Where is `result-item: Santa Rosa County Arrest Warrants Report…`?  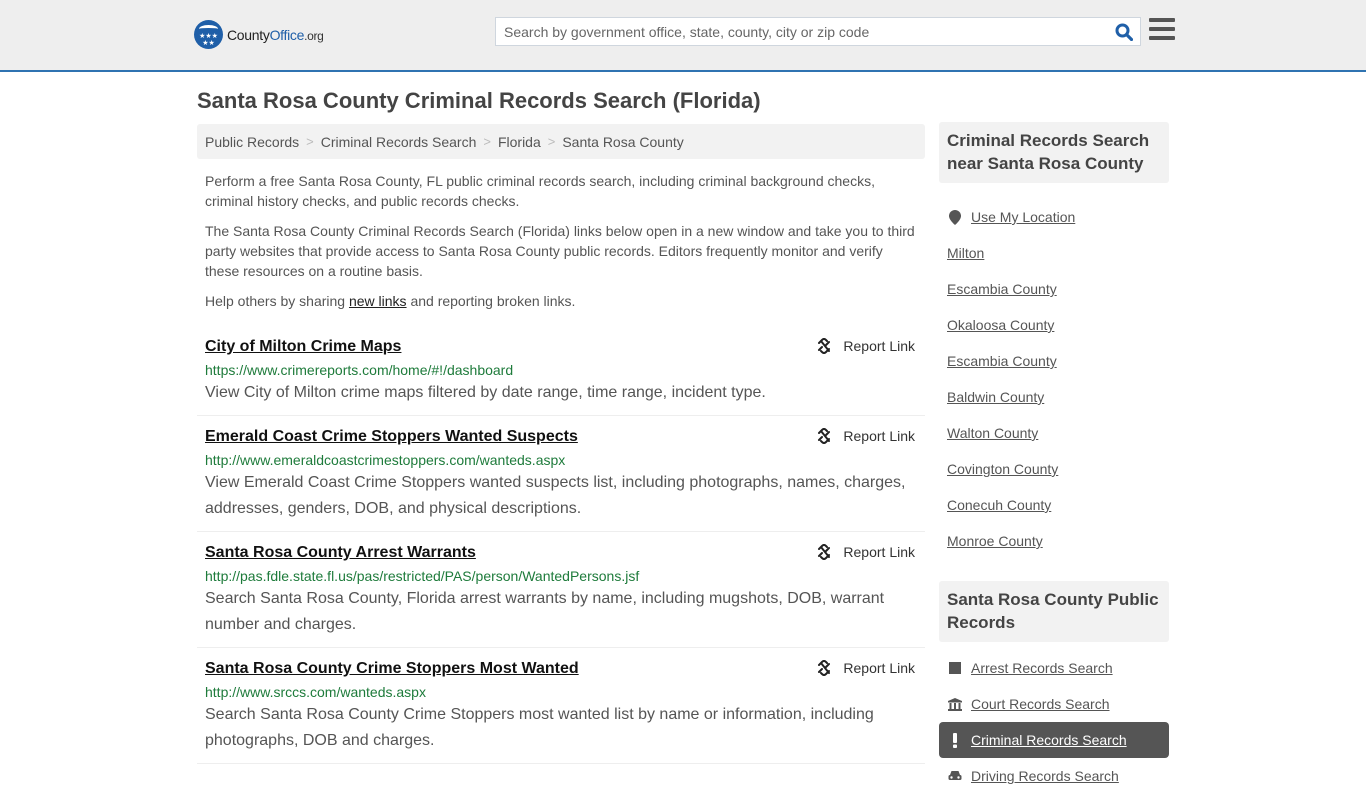 result-item: Santa Rosa County Arrest Warrants Report… is located at coordinates (561, 590).